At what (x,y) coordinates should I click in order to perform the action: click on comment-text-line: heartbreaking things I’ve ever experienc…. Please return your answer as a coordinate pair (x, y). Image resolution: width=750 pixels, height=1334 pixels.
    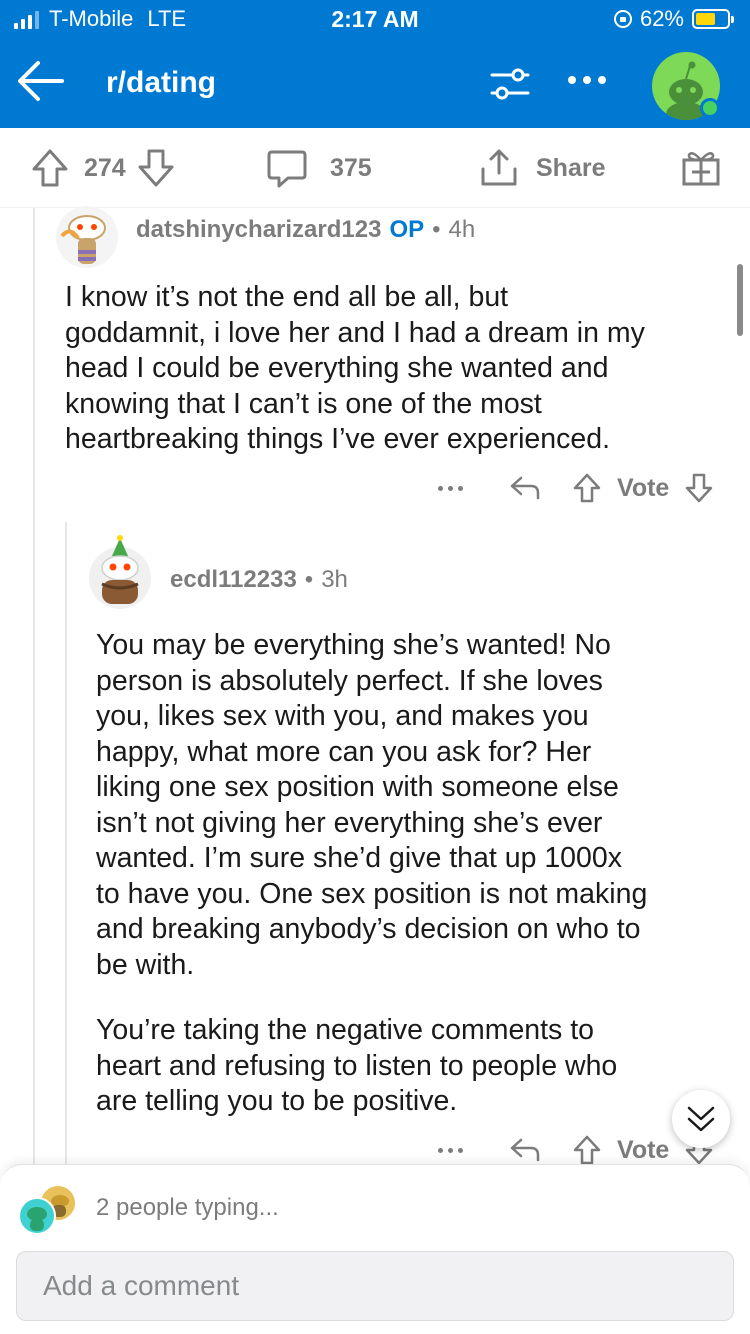
    Looking at the image, I should click on (337, 439).